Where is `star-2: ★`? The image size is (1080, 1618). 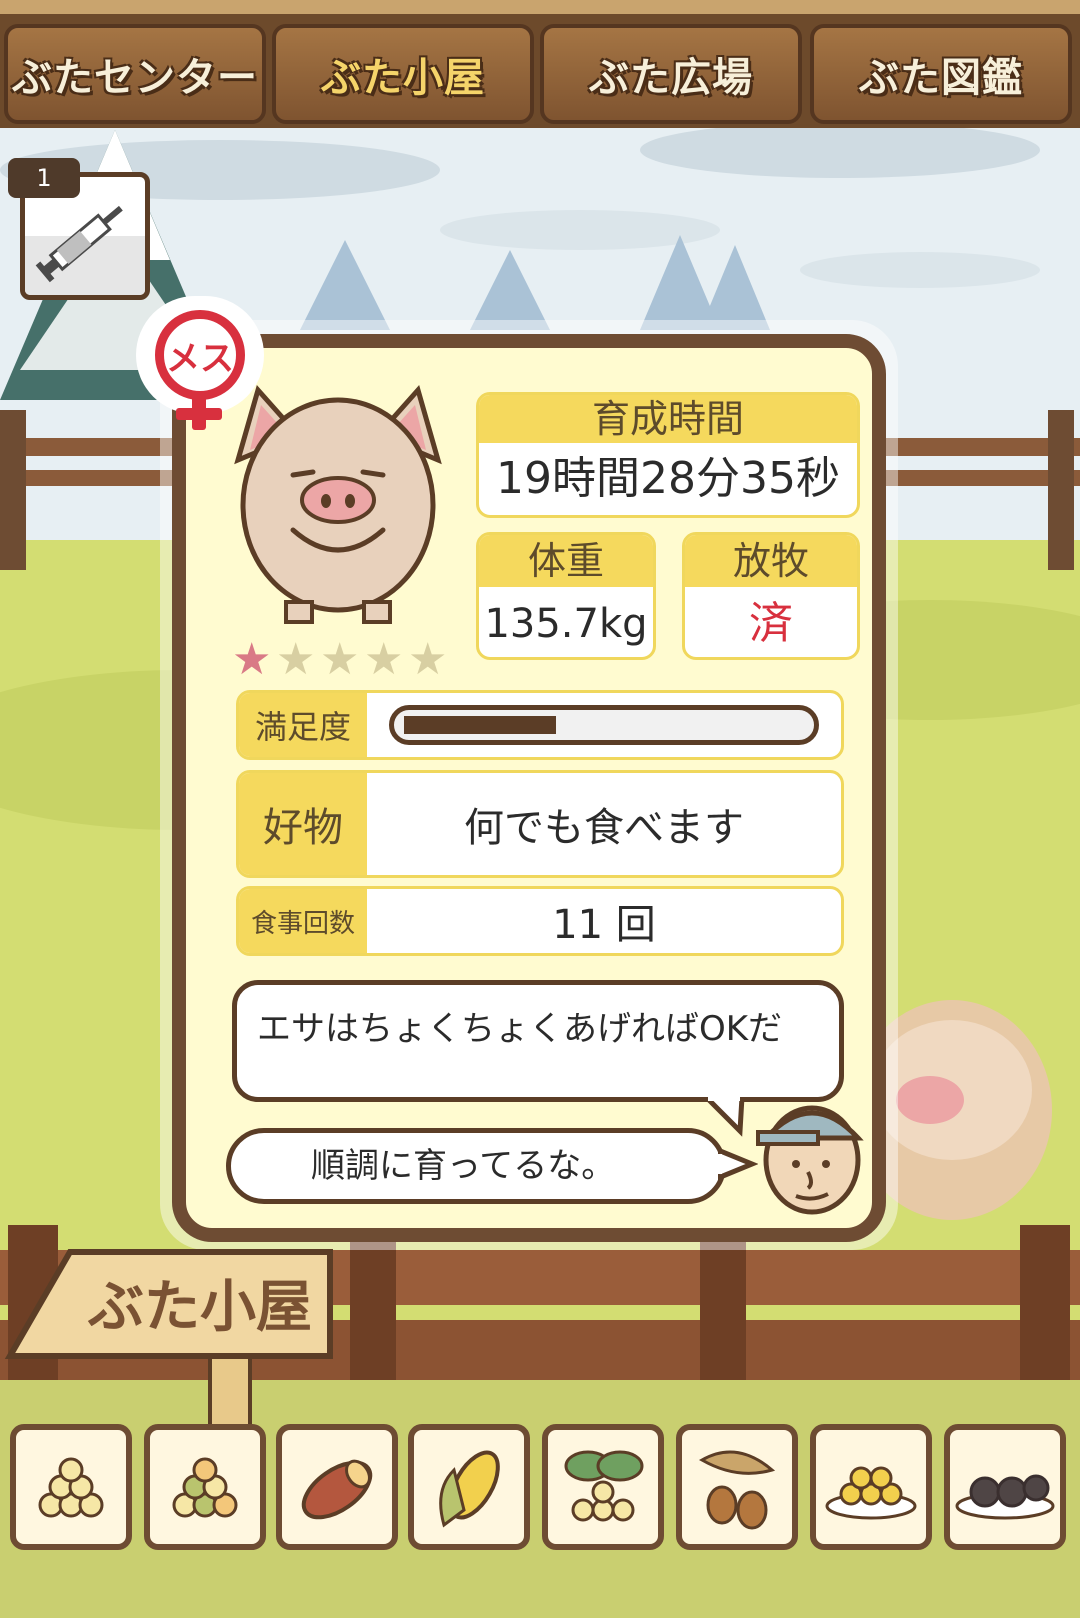 star-2: ★ is located at coordinates (296, 659).